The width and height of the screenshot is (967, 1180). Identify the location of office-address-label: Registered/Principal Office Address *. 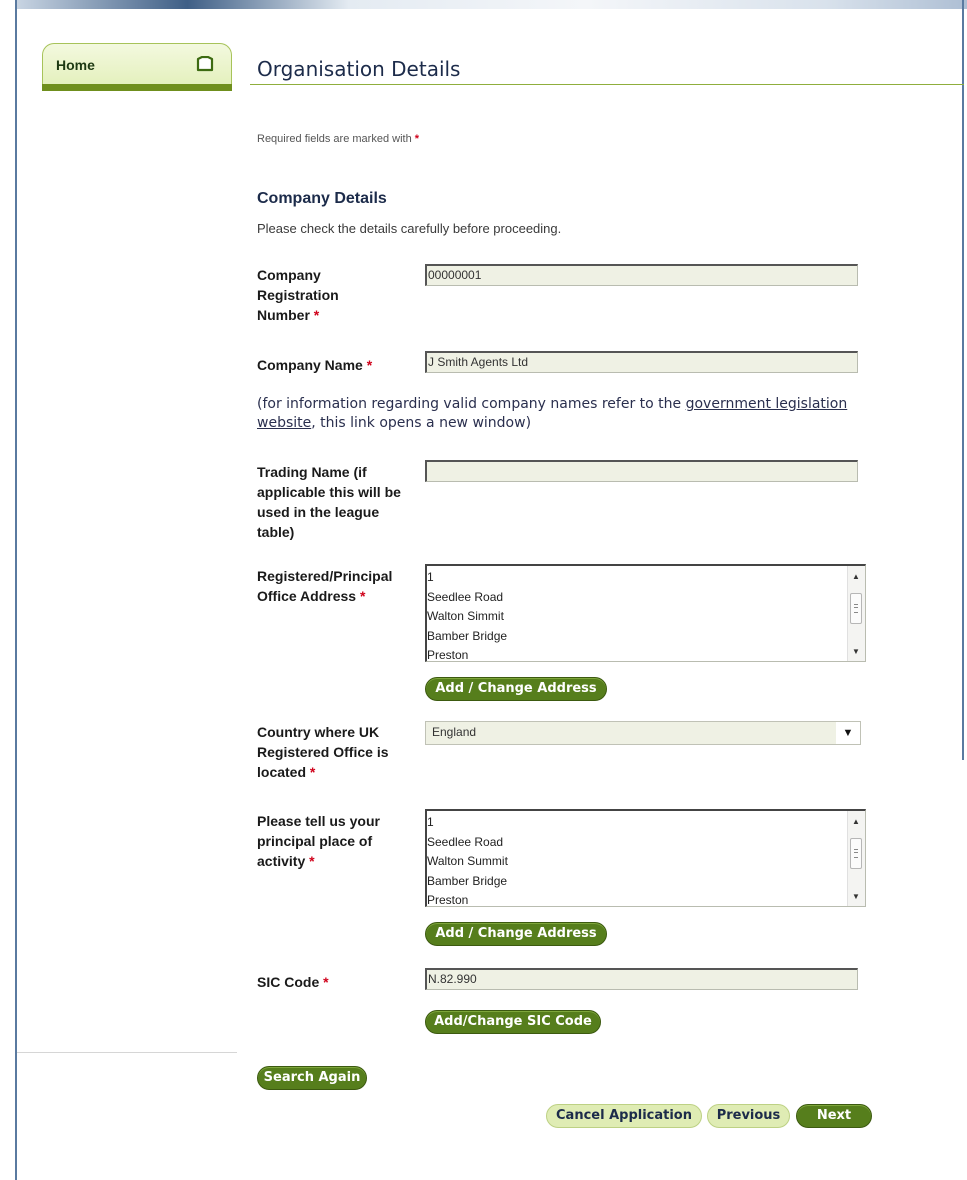
(337, 586).